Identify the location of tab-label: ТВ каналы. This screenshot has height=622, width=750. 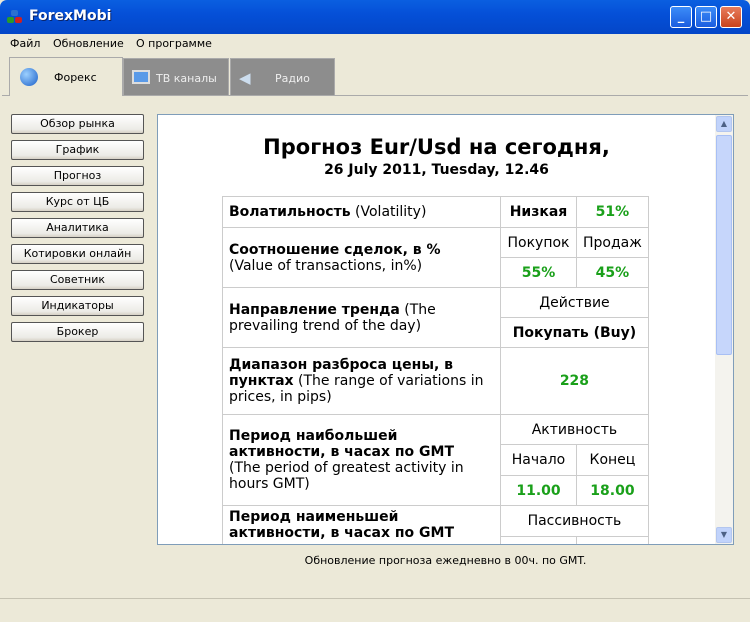
(186, 78).